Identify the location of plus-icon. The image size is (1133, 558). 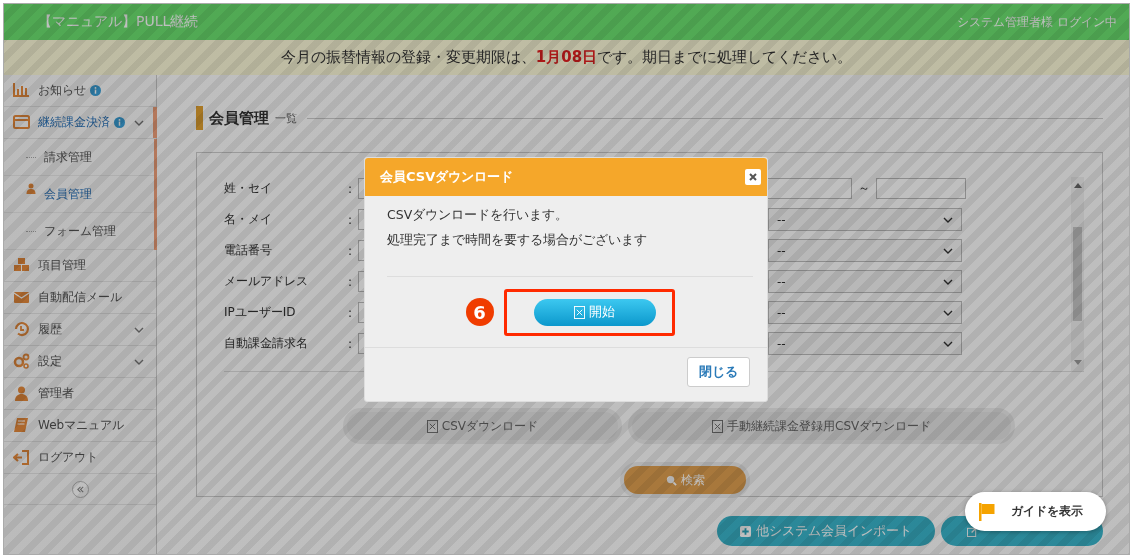
(745, 531).